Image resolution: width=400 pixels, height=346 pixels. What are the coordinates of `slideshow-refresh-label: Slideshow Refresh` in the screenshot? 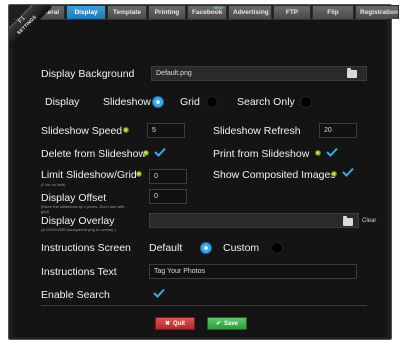 It's located at (257, 131).